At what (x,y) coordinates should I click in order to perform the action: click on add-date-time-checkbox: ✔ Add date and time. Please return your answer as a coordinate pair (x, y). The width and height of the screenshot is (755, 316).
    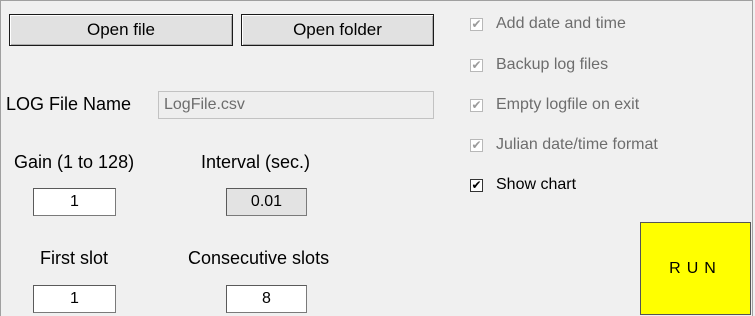
    Looking at the image, I should click on (548, 24).